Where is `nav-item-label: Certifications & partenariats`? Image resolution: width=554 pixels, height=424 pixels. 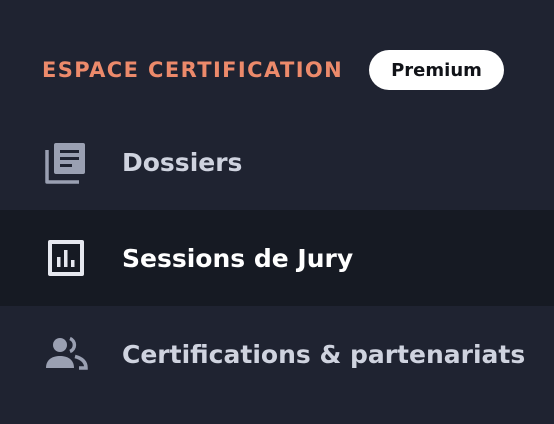 nav-item-label: Certifications & partenariats is located at coordinates (324, 354).